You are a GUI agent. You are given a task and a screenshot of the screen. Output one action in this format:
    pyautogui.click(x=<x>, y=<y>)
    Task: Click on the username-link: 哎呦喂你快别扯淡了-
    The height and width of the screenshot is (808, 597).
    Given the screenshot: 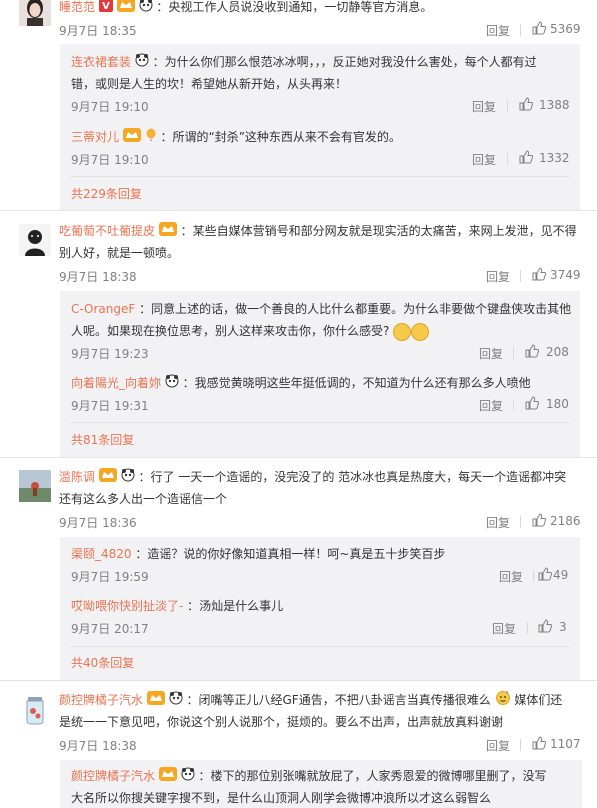 What is the action you would take?
    pyautogui.click(x=127, y=606)
    